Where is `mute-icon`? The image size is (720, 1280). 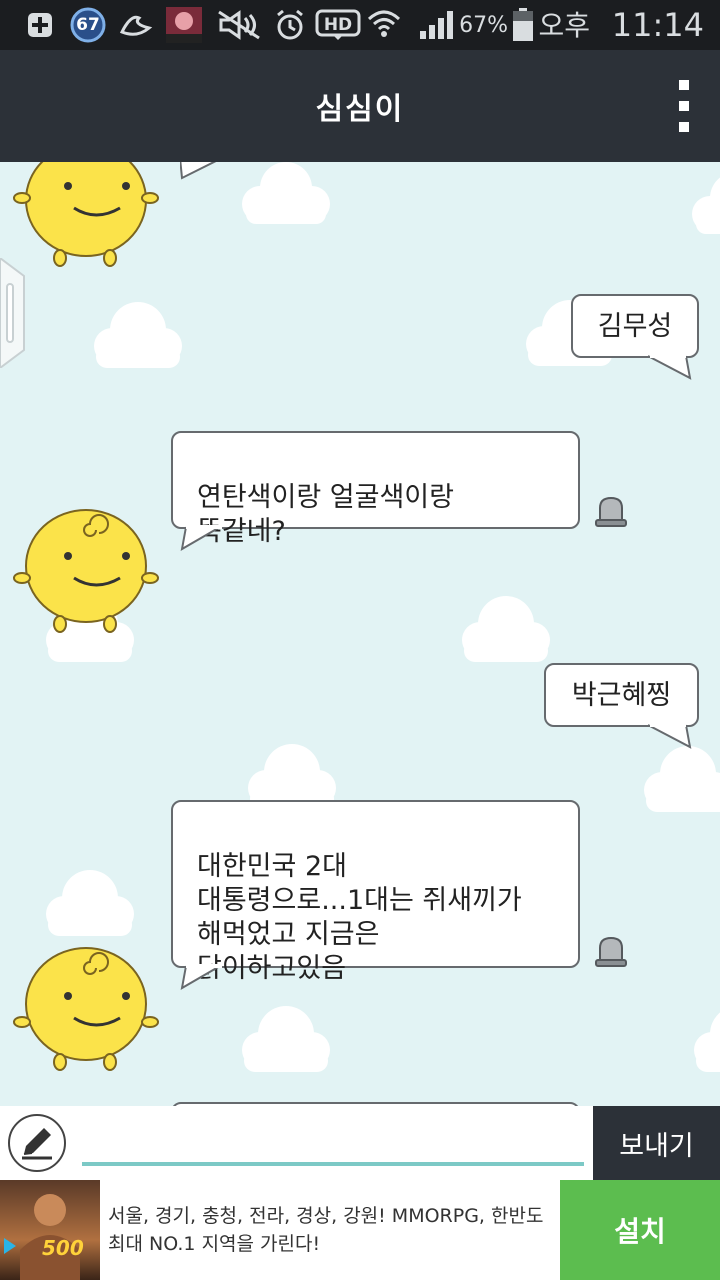 mute-icon is located at coordinates (239, 25).